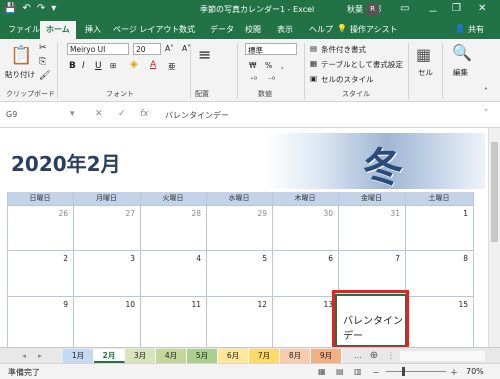  Describe the element at coordinates (187, 29) in the screenshot. I see `tab-formulas: 数式` at that location.